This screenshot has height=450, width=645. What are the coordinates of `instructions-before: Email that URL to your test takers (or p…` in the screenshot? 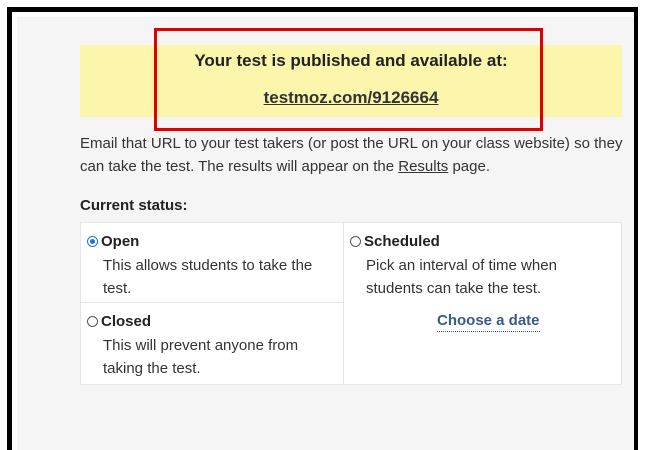 It's located at (351, 155).